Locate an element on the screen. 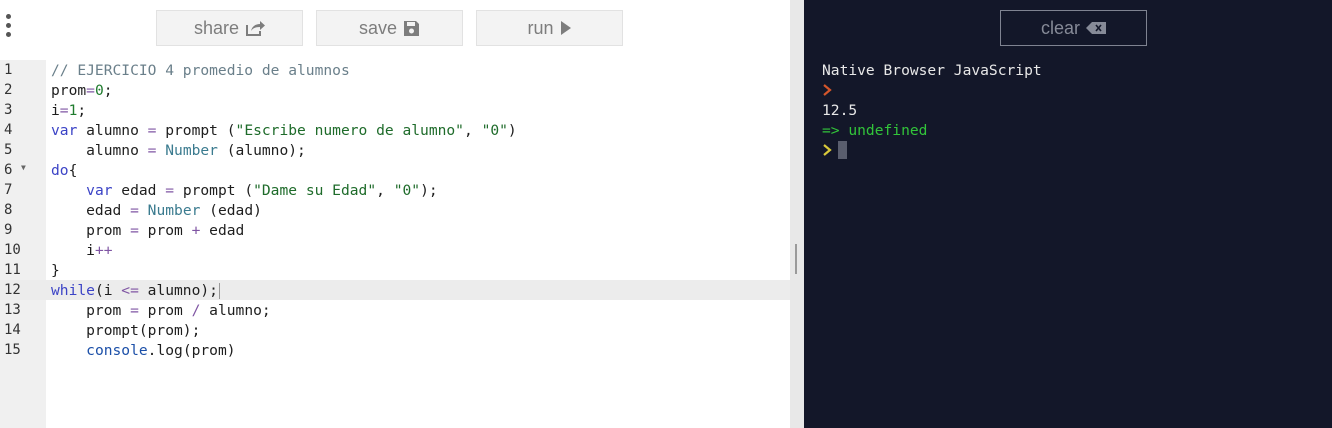  share-button: share is located at coordinates (229, 28).